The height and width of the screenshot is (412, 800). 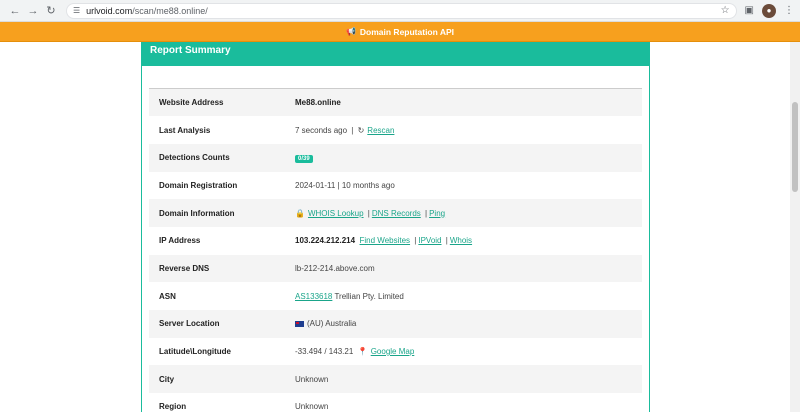 I want to click on whois-link: Whois, so click(x=461, y=240).